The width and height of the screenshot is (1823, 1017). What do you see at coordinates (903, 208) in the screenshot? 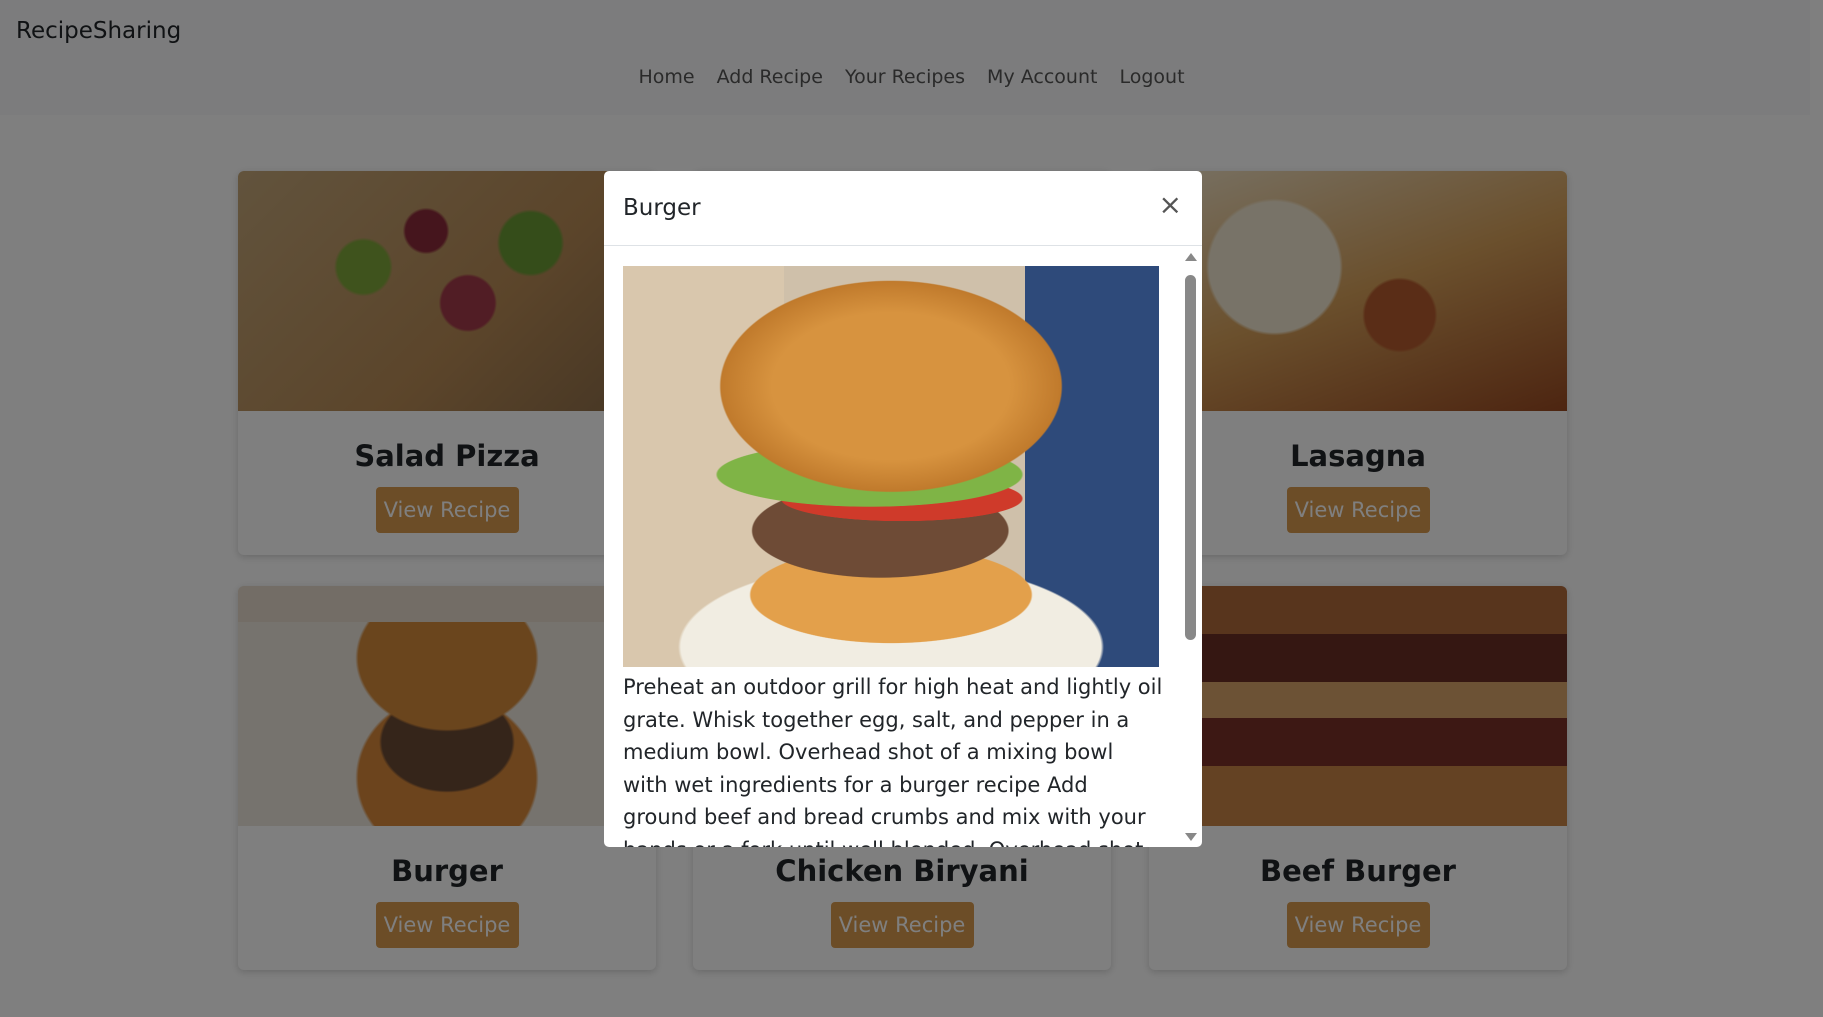
I see `modal-header: Burger ×` at bounding box center [903, 208].